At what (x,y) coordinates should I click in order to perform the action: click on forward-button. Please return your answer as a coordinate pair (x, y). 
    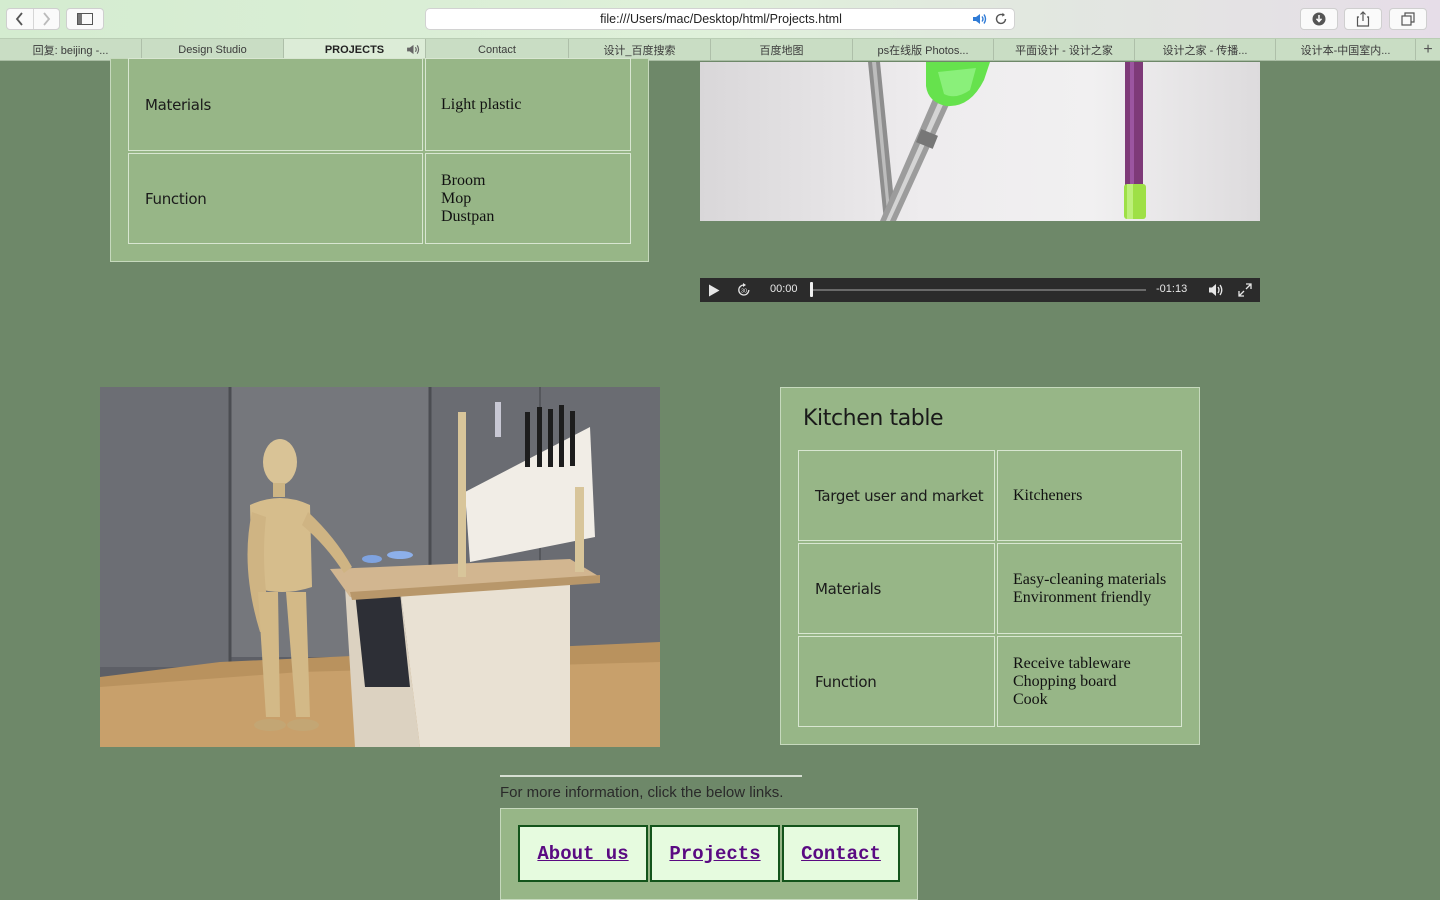
    Looking at the image, I should click on (45, 19).